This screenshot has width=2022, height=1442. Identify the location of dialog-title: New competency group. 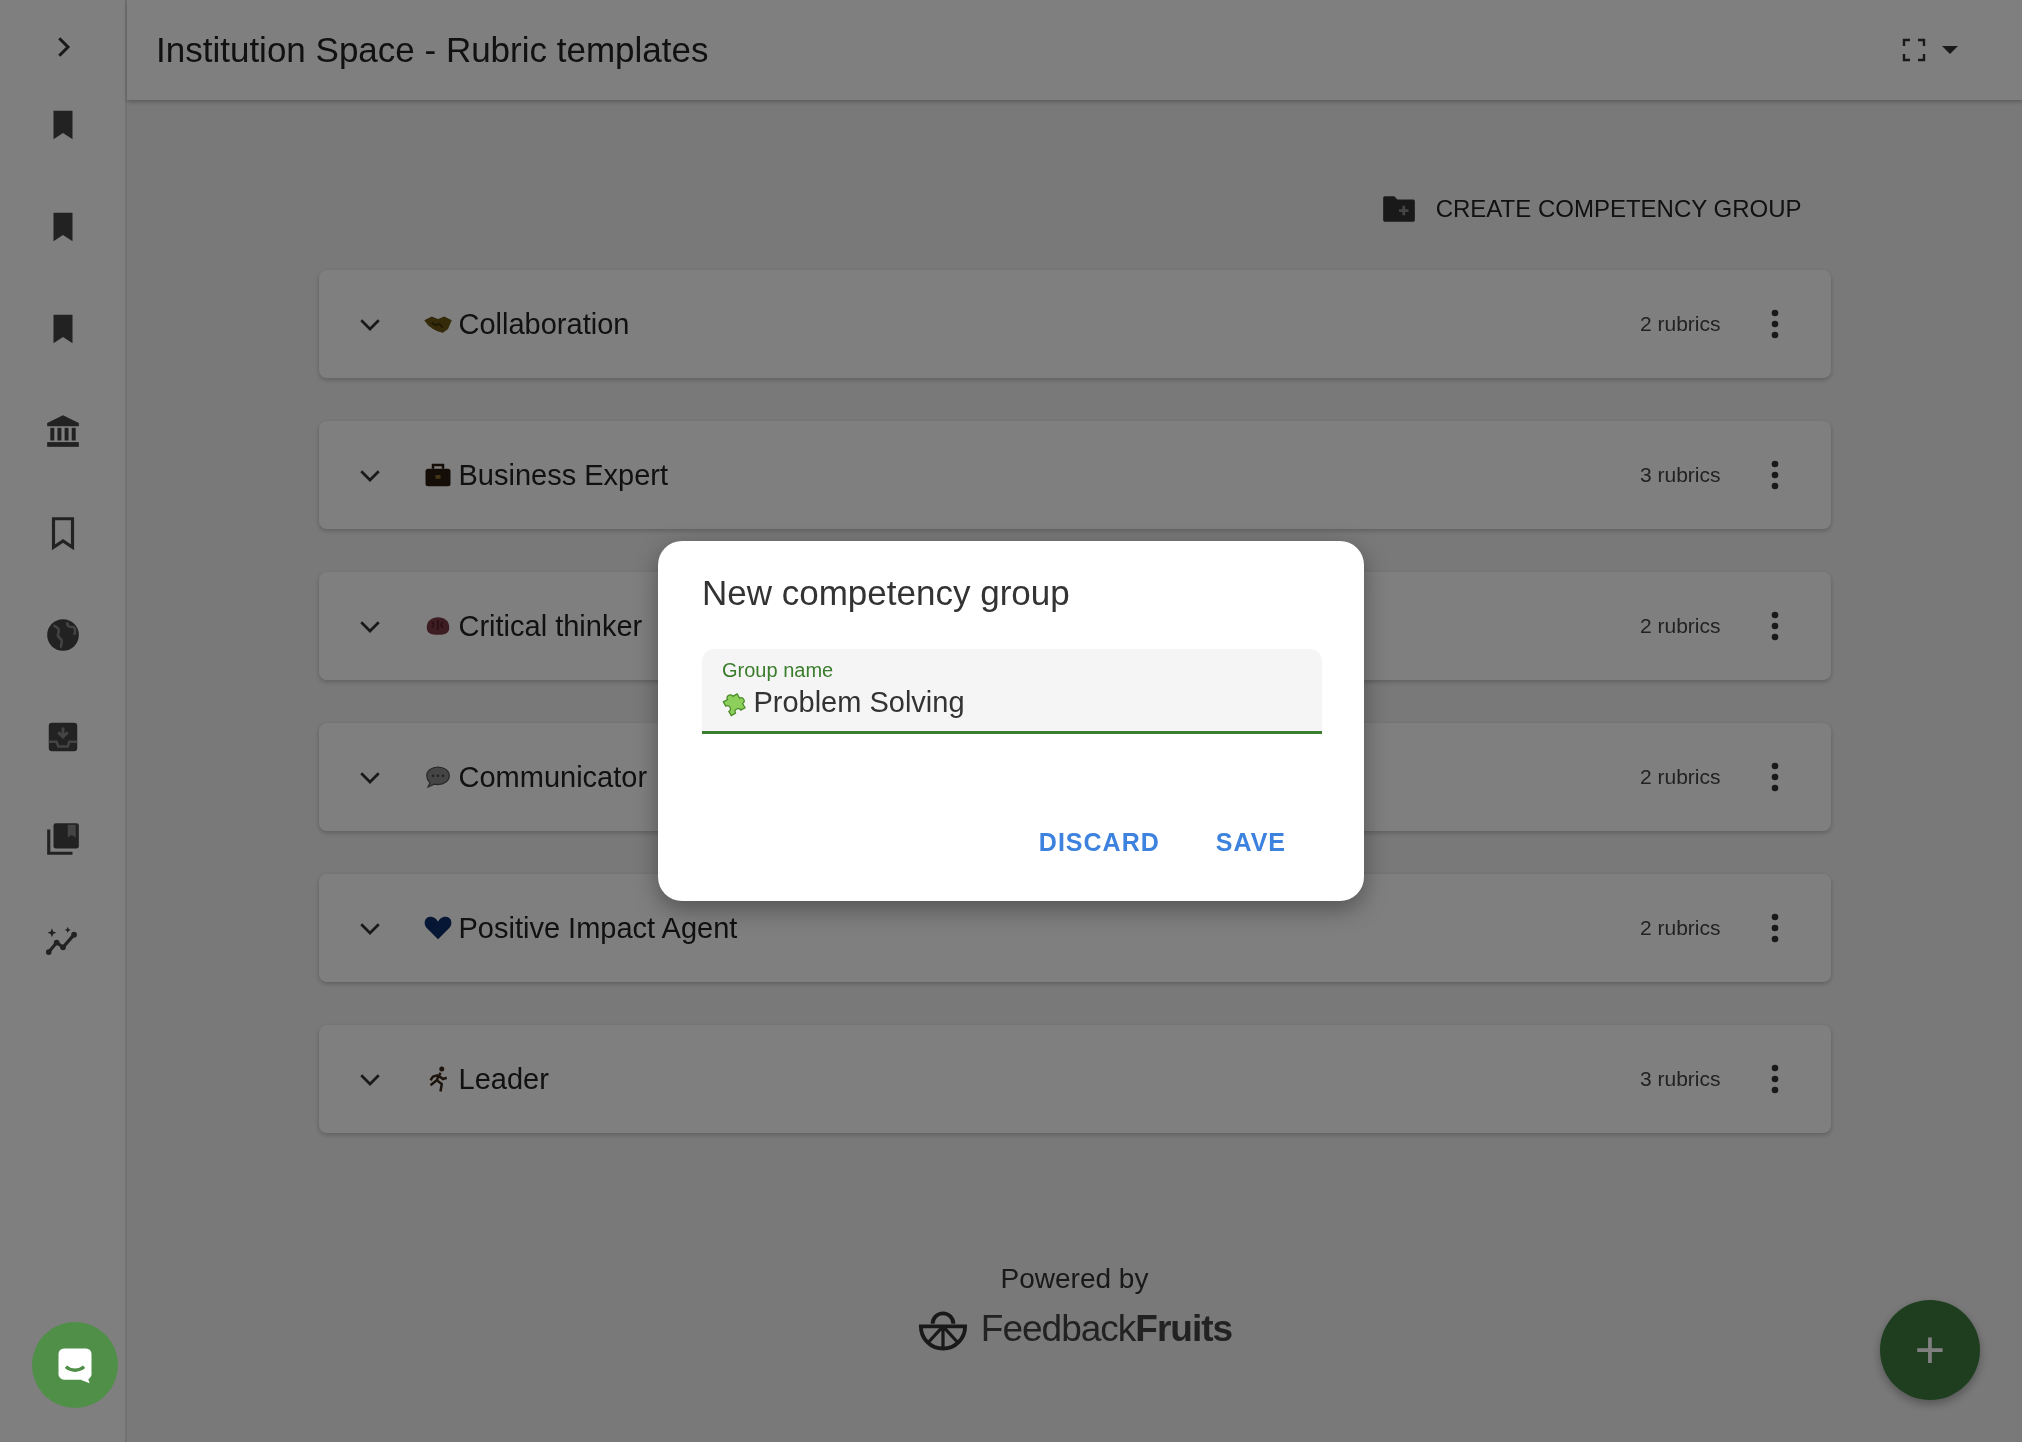
(886, 593).